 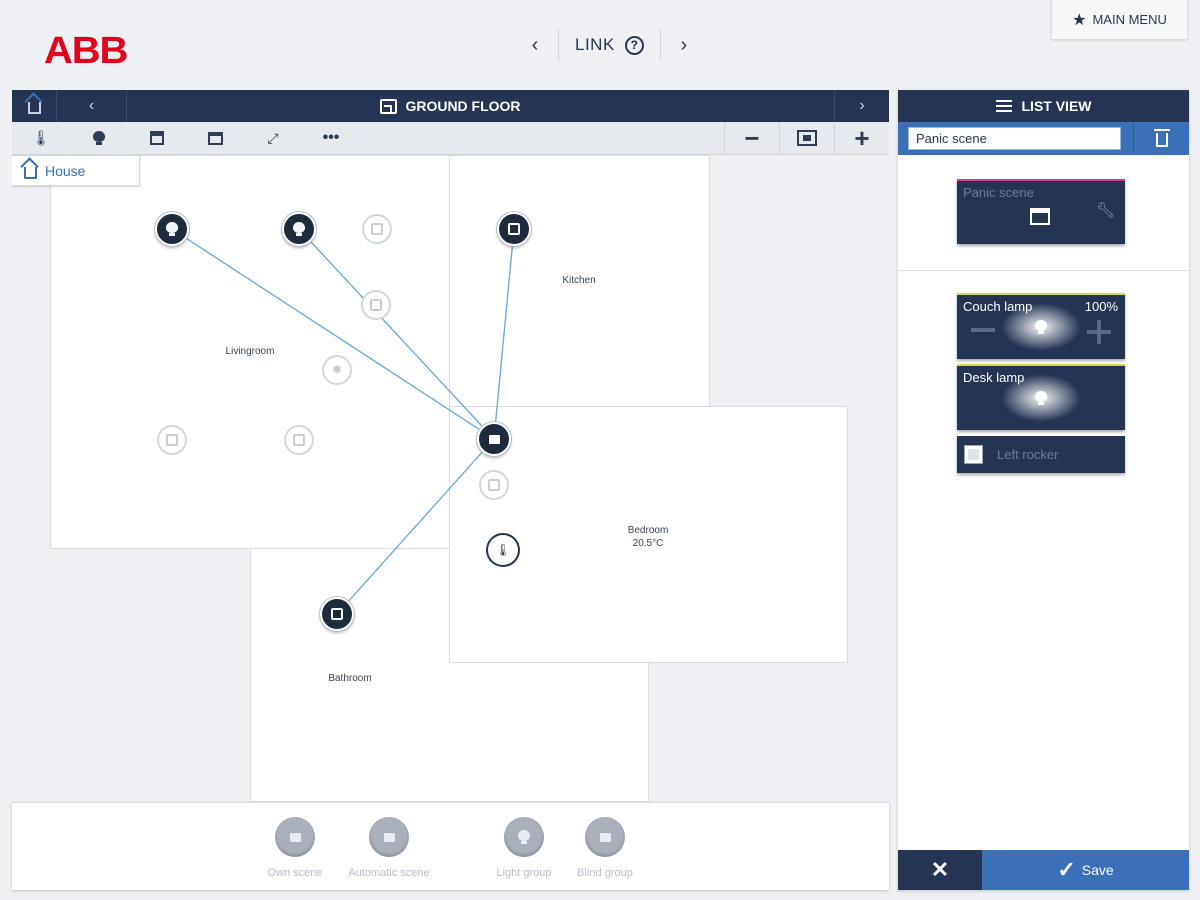 I want to click on panic-scene-tile: Panic scene 🔧︎, so click(x=1041, y=211).